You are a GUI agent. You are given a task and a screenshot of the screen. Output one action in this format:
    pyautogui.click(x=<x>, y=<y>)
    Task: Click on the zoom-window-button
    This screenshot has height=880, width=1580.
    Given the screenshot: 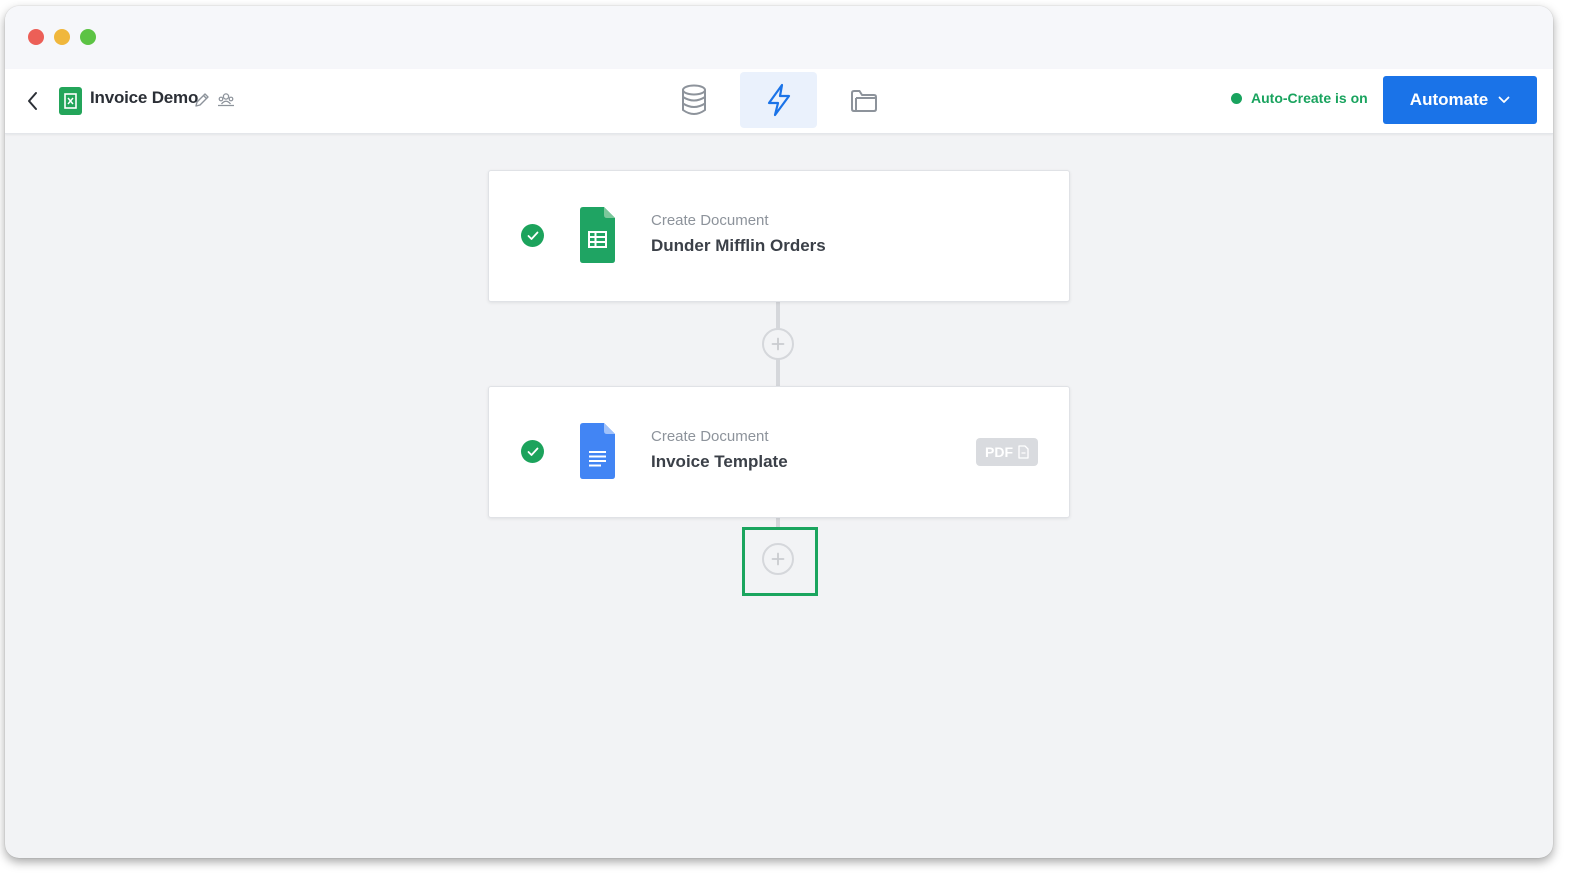 What is the action you would take?
    pyautogui.click(x=88, y=37)
    